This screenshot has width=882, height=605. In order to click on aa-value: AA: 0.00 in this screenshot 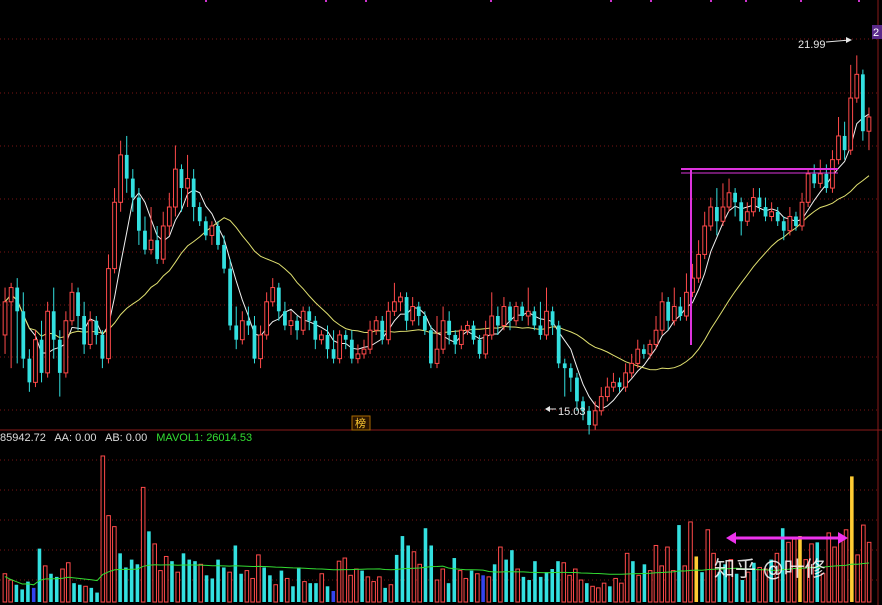, I will do `click(75, 438)`.